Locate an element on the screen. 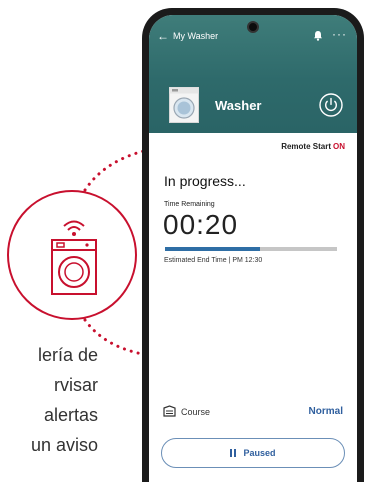 Image resolution: width=371 pixels, height=482 pixels. remote-start-label: Remote Start is located at coordinates (306, 146).